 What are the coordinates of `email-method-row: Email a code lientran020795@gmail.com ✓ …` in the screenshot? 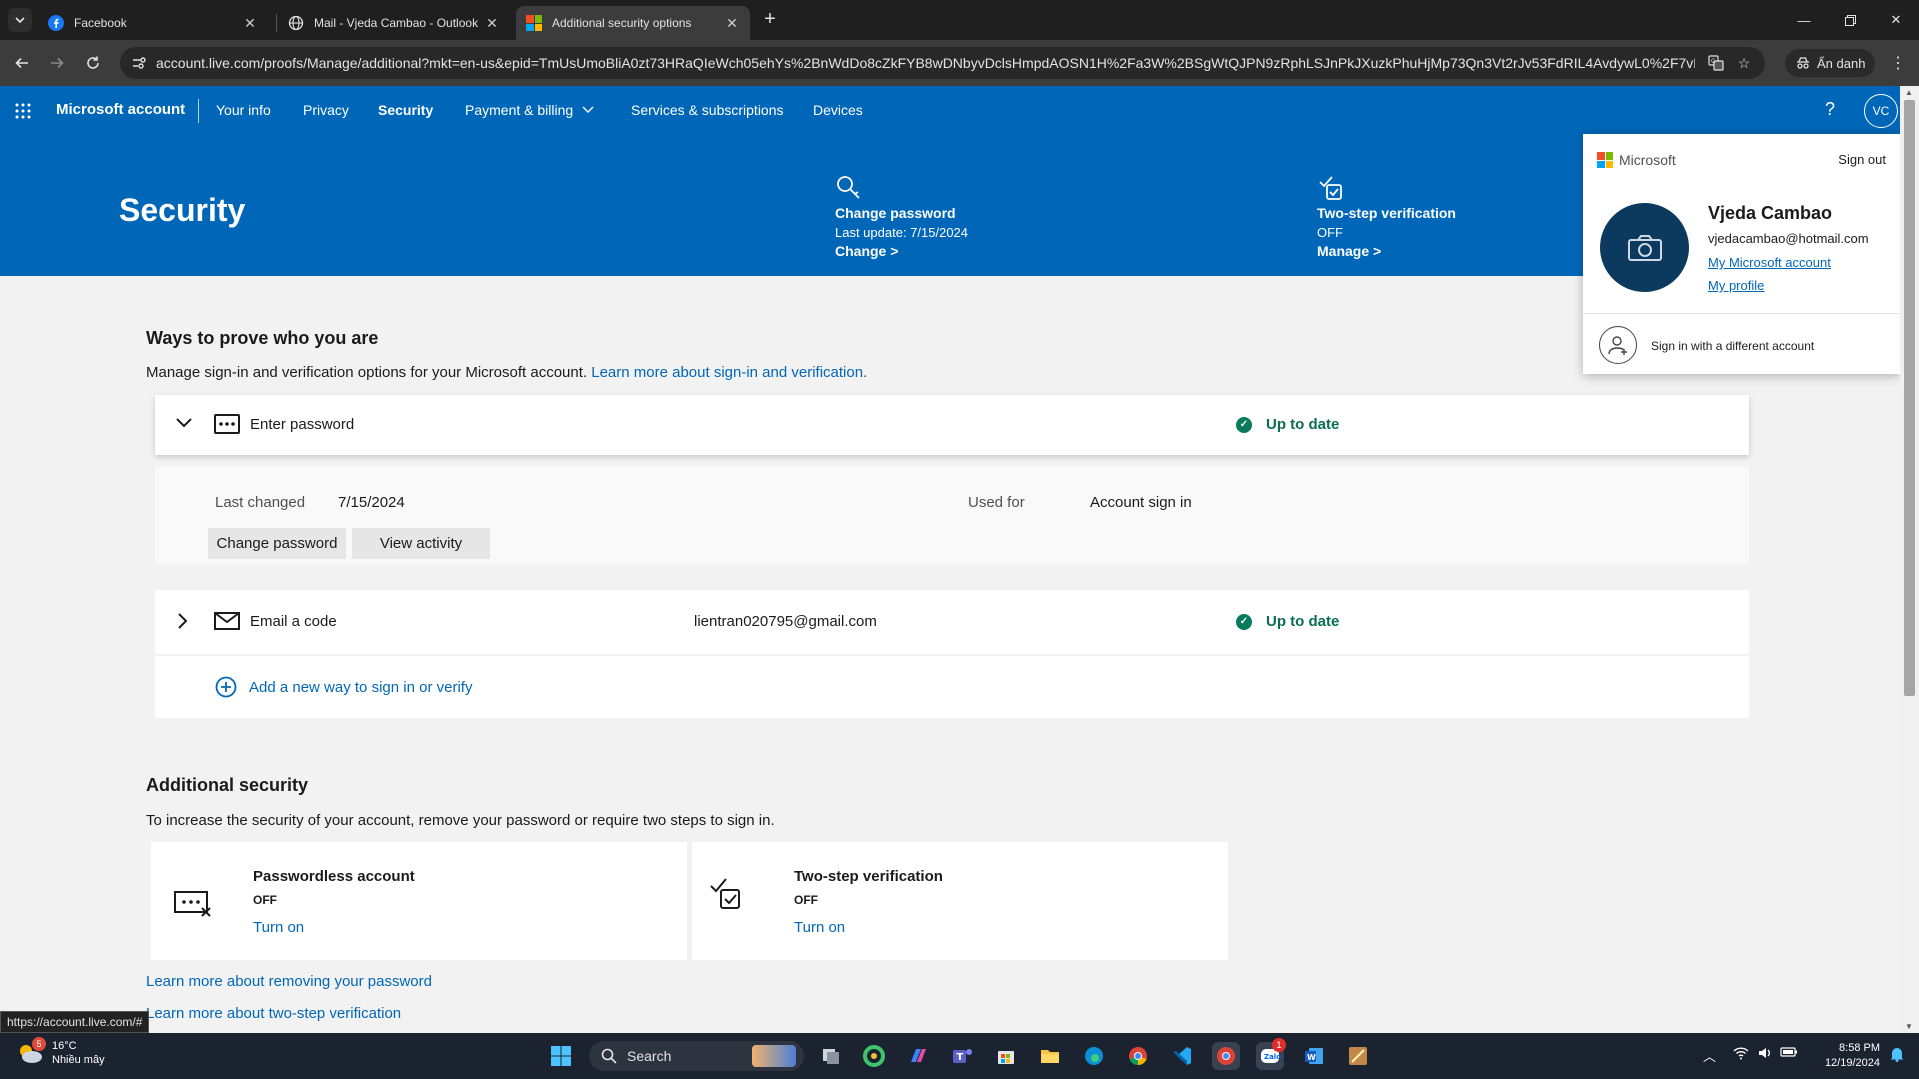 It's located at (952, 622).